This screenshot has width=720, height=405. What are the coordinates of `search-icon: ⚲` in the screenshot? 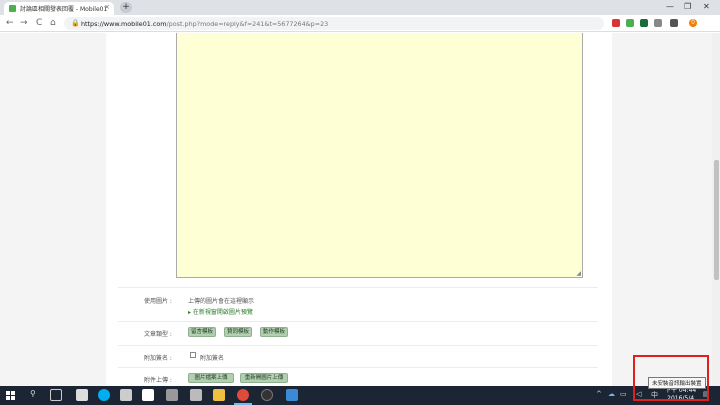 It's located at (33, 393).